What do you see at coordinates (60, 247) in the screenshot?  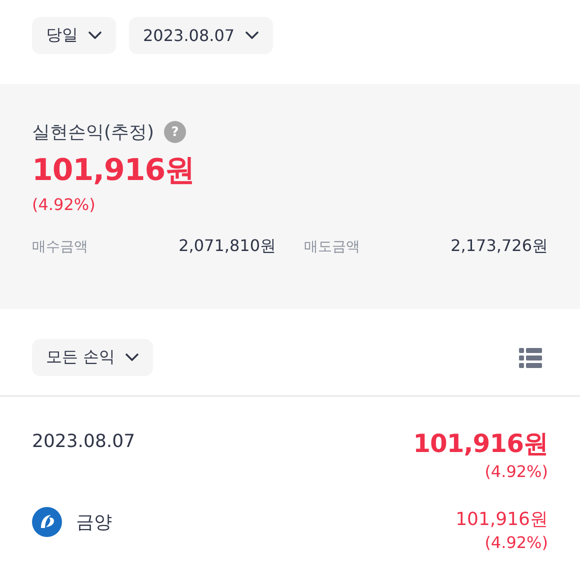 I see `stat-label: 매수금액` at bounding box center [60, 247].